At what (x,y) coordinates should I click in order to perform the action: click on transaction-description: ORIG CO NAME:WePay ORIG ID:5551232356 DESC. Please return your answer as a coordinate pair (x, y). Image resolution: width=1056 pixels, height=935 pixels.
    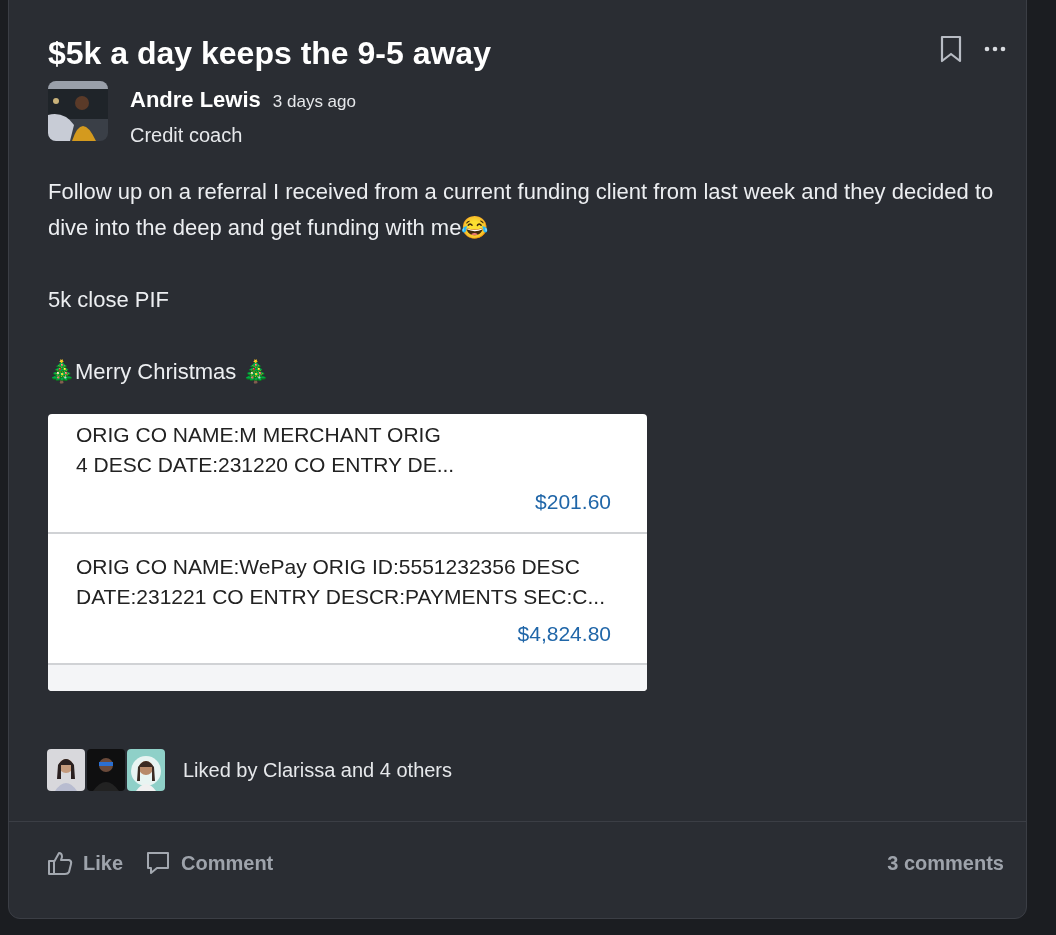
    Looking at the image, I should click on (328, 566).